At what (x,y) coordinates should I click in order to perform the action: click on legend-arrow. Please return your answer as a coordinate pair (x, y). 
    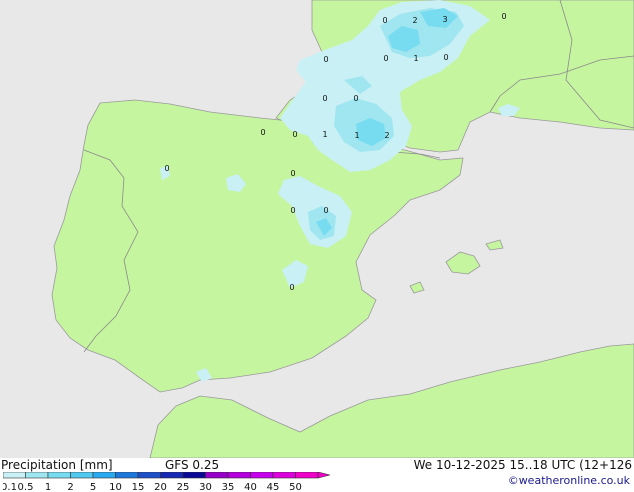
    Looking at the image, I should click on (324, 475).